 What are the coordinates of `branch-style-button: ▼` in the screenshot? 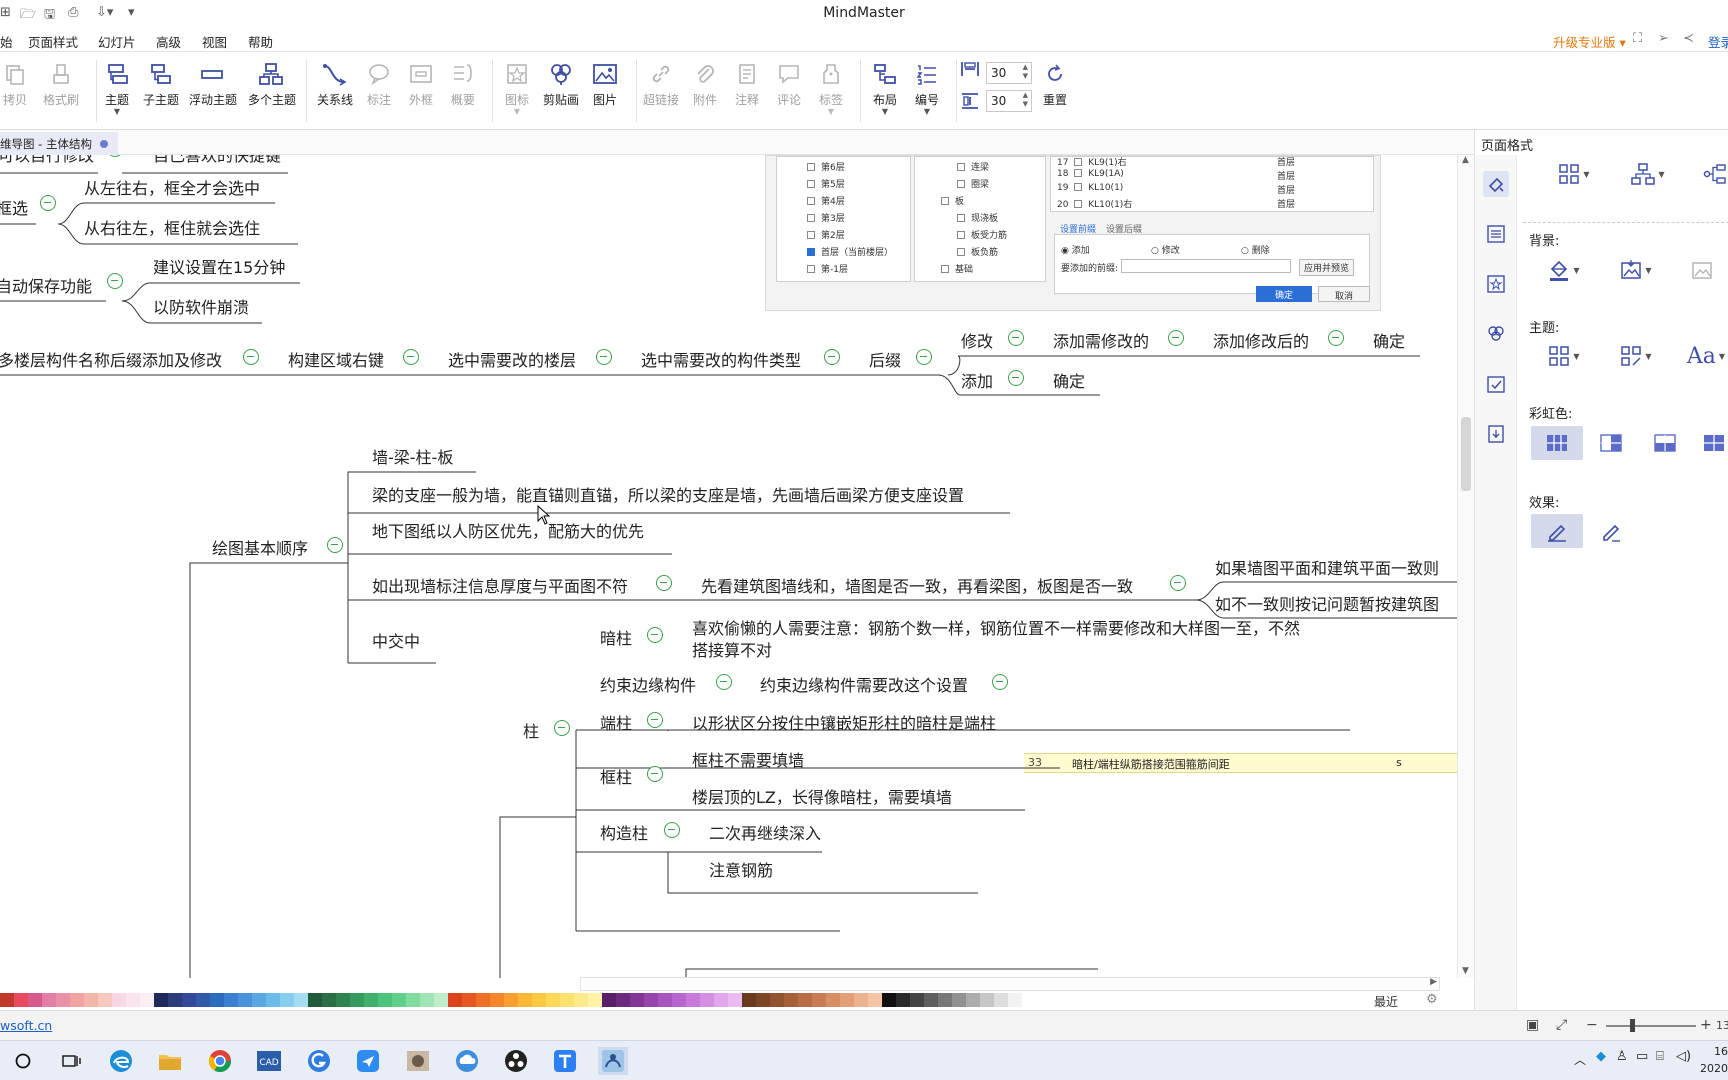 It's located at (1710, 174).